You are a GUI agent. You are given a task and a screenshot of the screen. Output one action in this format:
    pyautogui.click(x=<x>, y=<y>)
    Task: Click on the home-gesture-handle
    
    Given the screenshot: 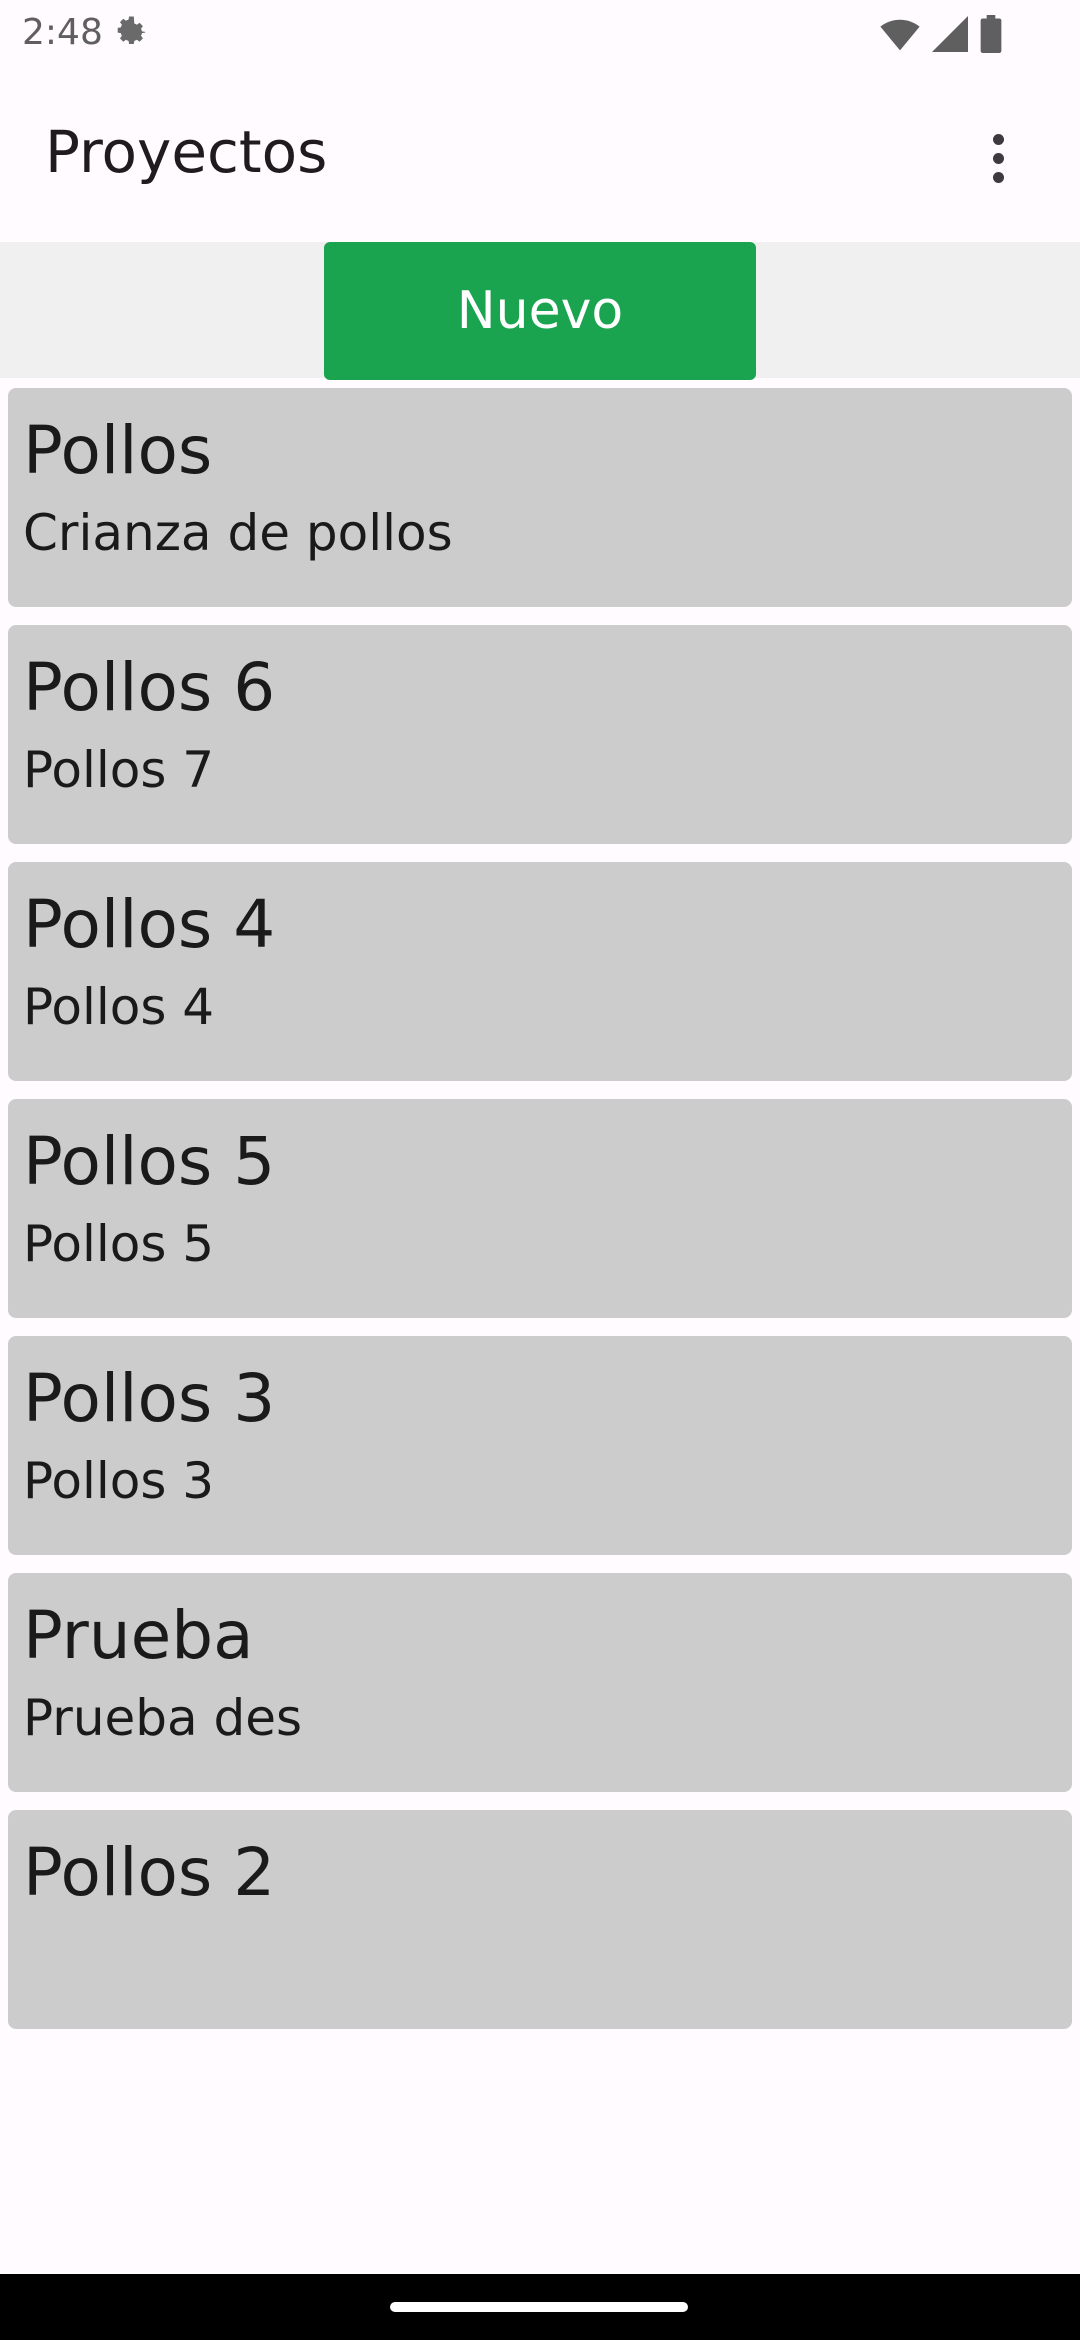 What is the action you would take?
    pyautogui.click(x=539, y=2307)
    